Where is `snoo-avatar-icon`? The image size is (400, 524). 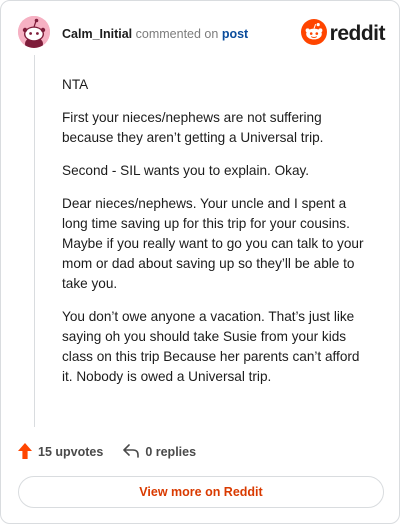 snoo-avatar-icon is located at coordinates (34, 32).